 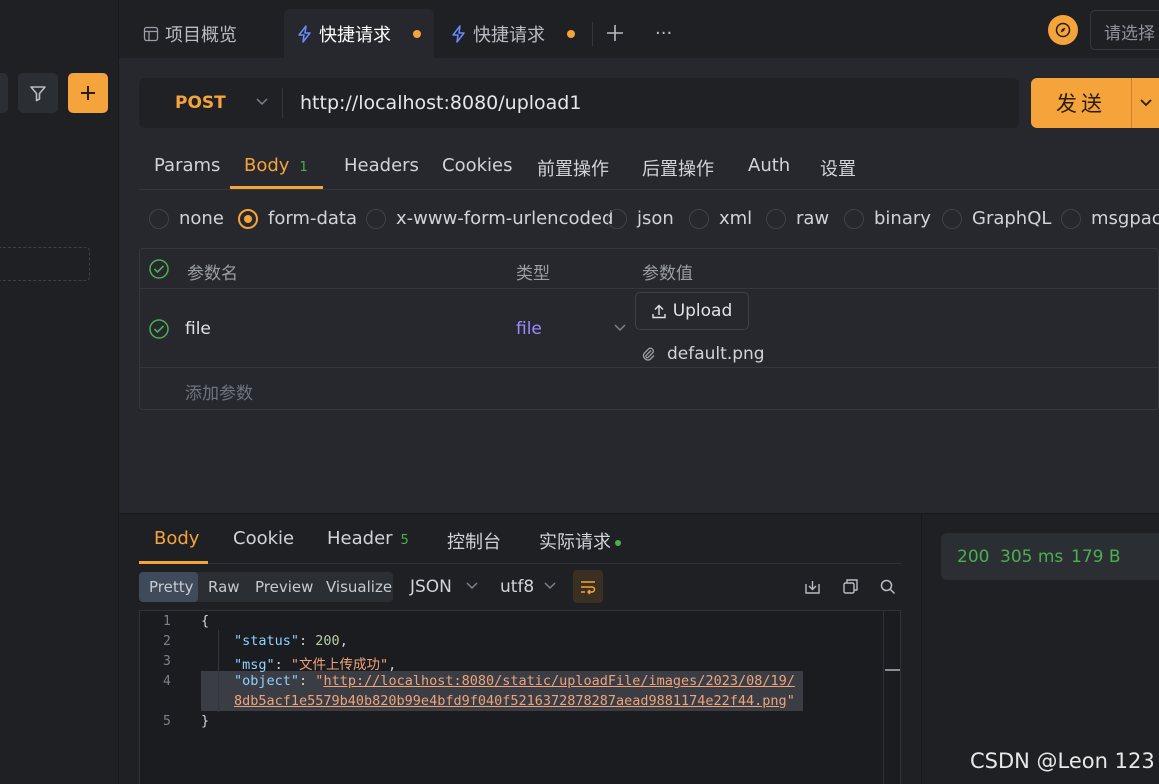 I want to click on language-select: JSON, so click(x=431, y=587).